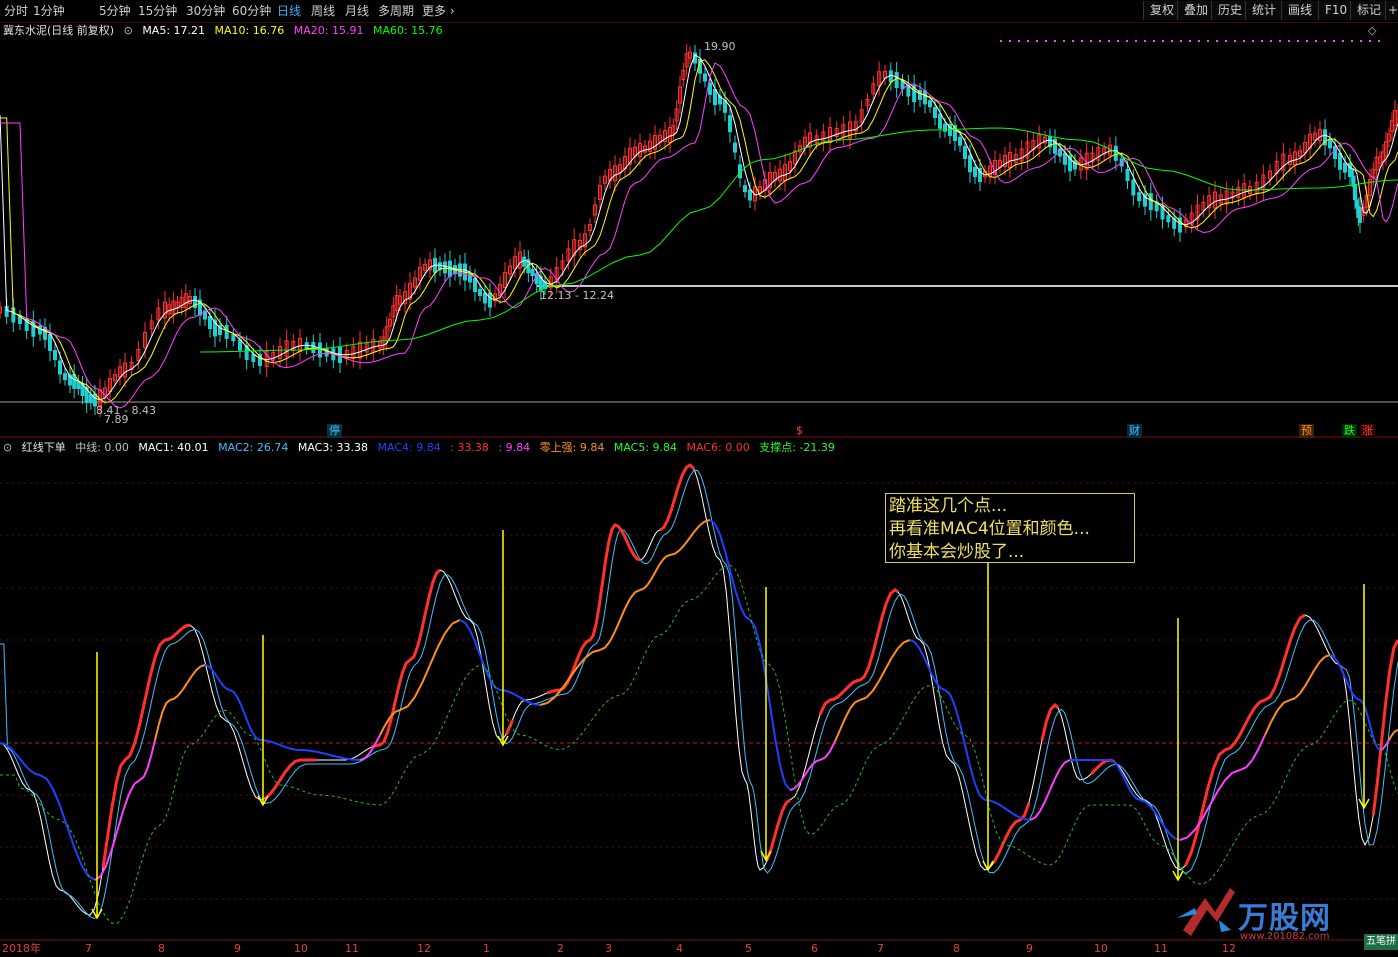 This screenshot has width=1398, height=957. I want to click on x-label-nov: 11, so click(352, 948).